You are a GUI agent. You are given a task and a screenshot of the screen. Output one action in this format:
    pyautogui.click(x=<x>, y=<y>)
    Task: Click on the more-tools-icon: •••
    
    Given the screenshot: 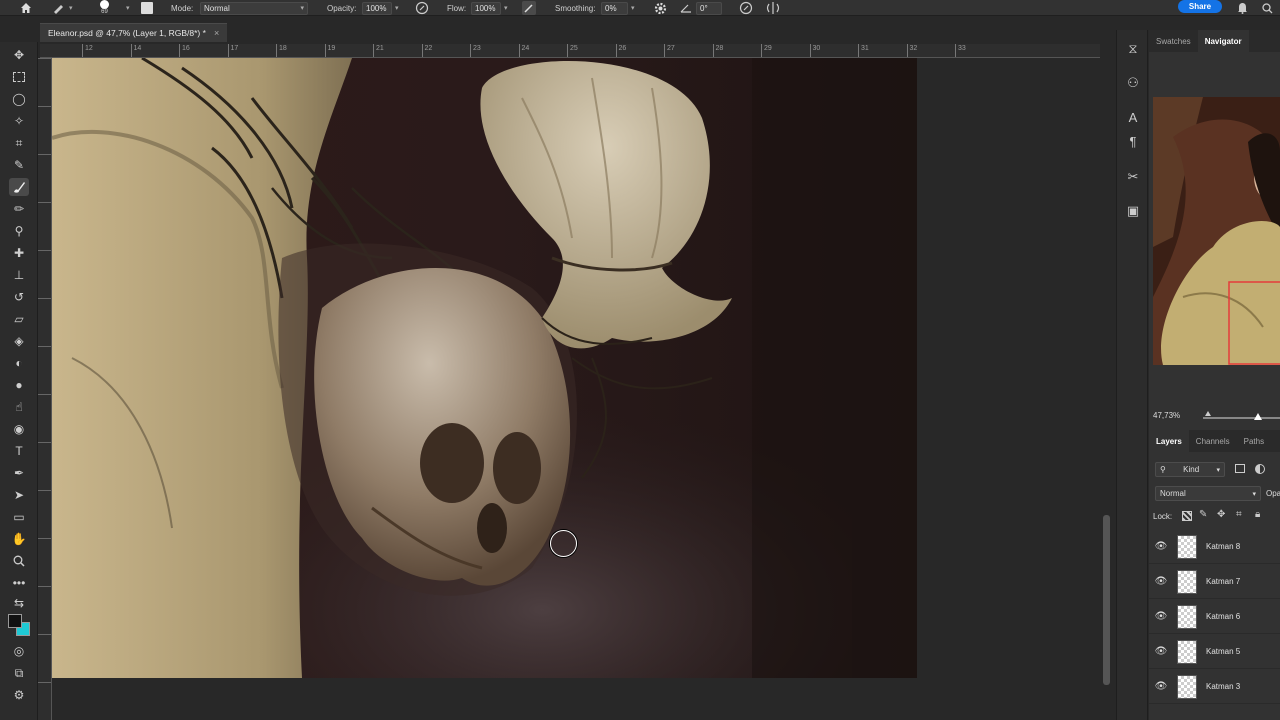 What is the action you would take?
    pyautogui.click(x=19, y=583)
    